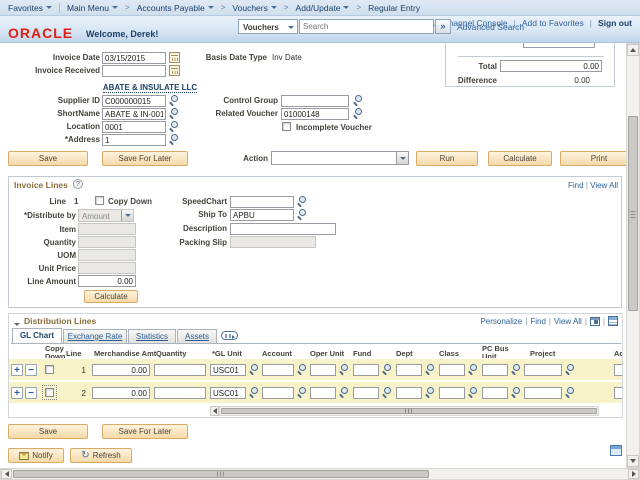  What do you see at coordinates (134, 127) in the screenshot?
I see `location-input` at bounding box center [134, 127].